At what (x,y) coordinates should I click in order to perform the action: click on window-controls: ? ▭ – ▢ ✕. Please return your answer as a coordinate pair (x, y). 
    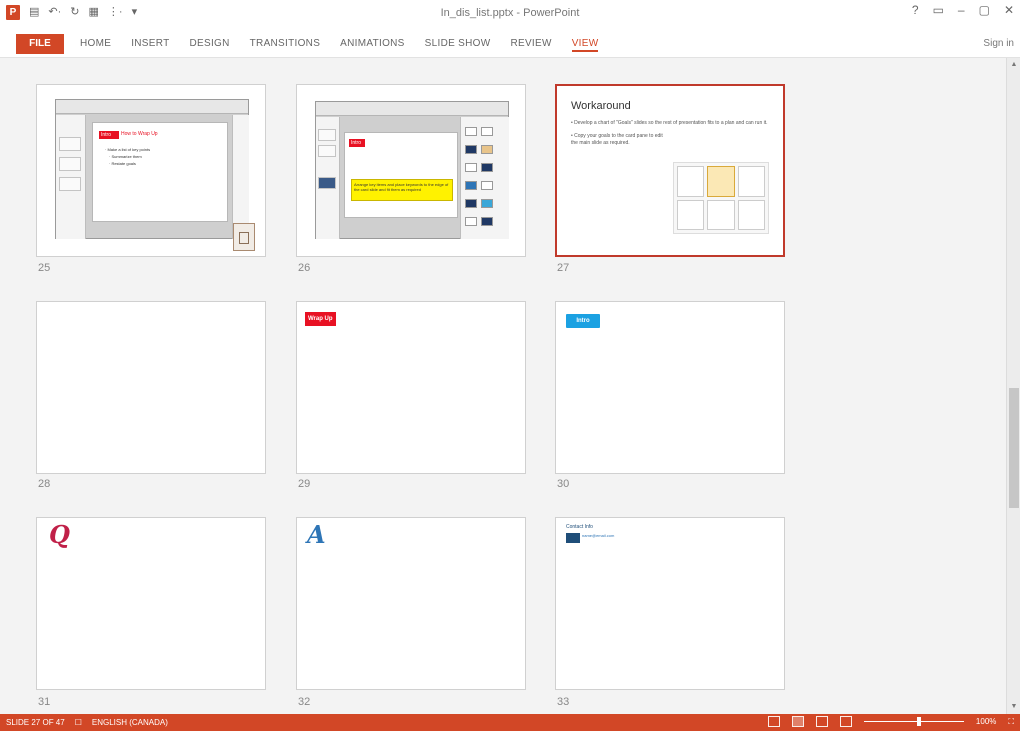
    Looking at the image, I should click on (963, 10).